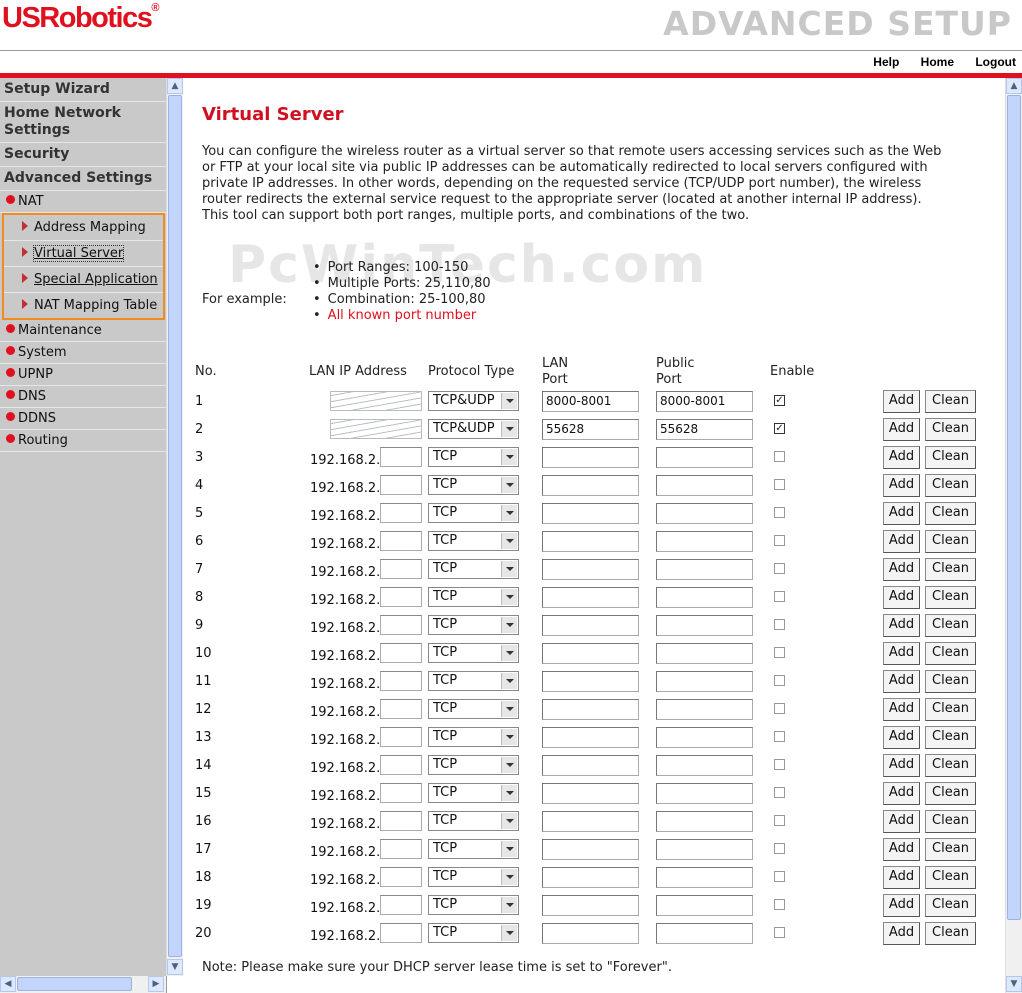 This screenshot has height=993, width=1022. I want to click on scroll-right-icon: ▶, so click(156, 984).